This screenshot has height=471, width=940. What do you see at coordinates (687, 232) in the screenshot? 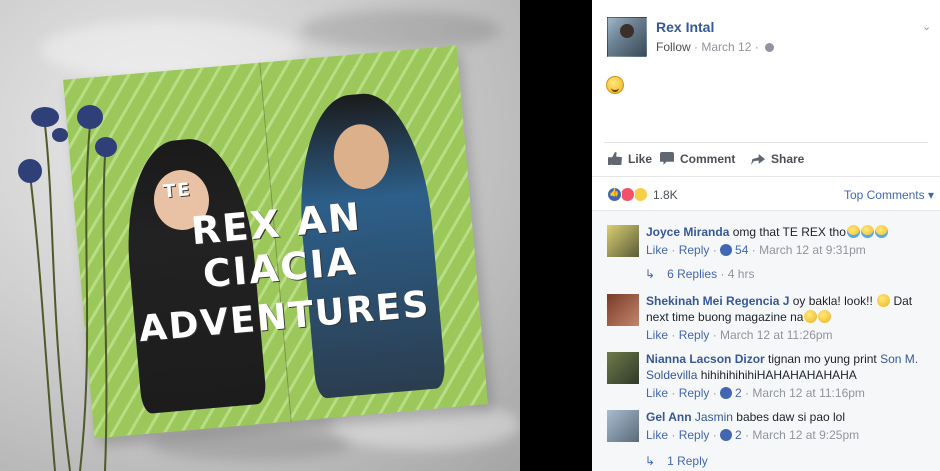
I see `commenter-name: Joyce Miranda` at bounding box center [687, 232].